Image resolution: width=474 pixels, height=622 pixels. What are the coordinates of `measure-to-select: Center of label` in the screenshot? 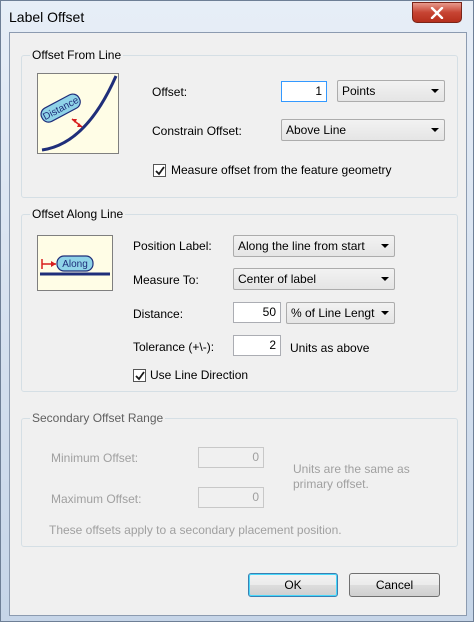 It's located at (314, 279).